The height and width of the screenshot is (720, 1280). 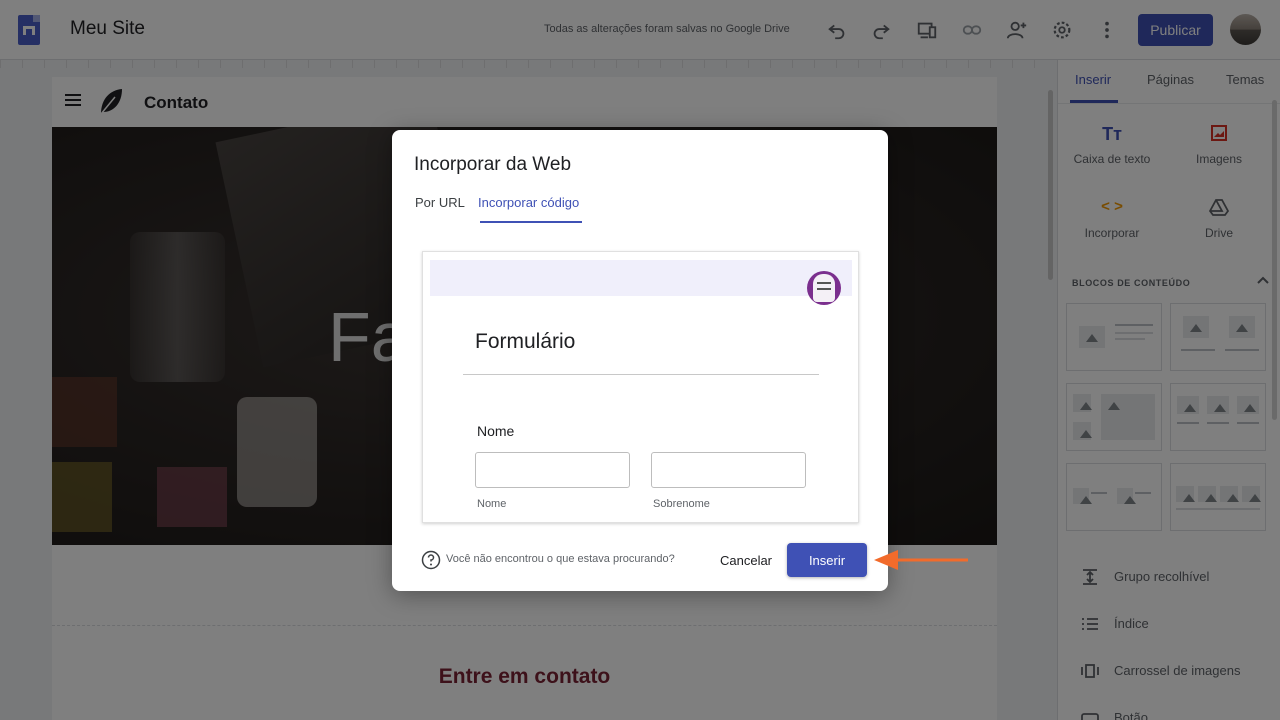 I want to click on last-name-sublabel: Sobrenome, so click(x=681, y=504).